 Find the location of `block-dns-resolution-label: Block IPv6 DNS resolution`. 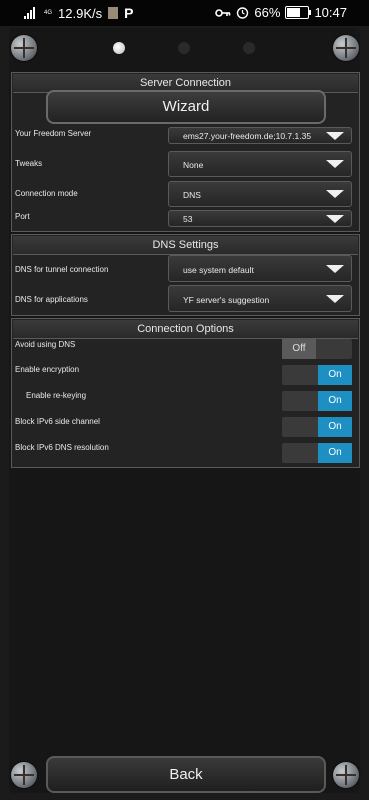

block-dns-resolution-label: Block IPv6 DNS resolution is located at coordinates (62, 447).